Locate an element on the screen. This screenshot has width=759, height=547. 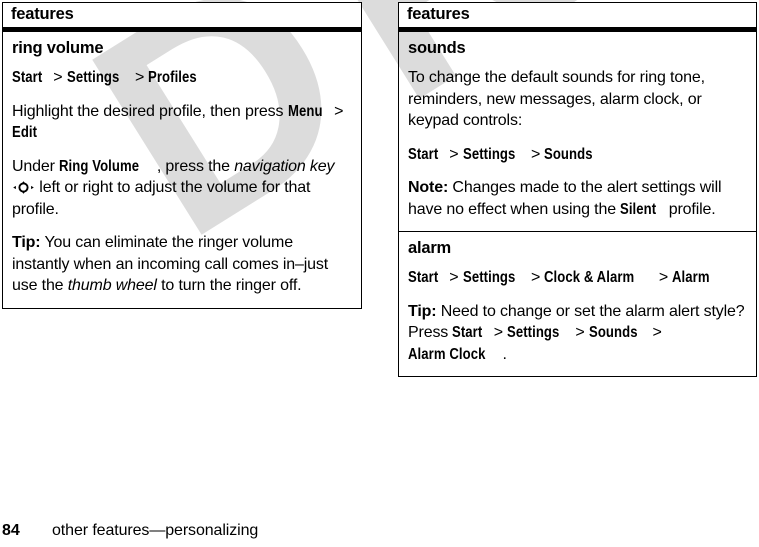
paragraph-path-sounds: Start > Settings > Sounds is located at coordinates (577, 155).